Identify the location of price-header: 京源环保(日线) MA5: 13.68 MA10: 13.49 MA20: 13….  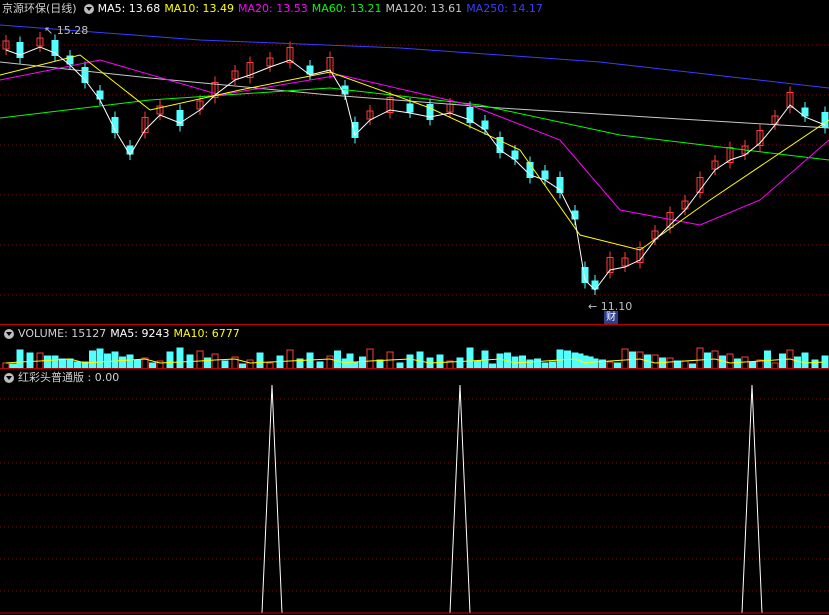
(273, 9).